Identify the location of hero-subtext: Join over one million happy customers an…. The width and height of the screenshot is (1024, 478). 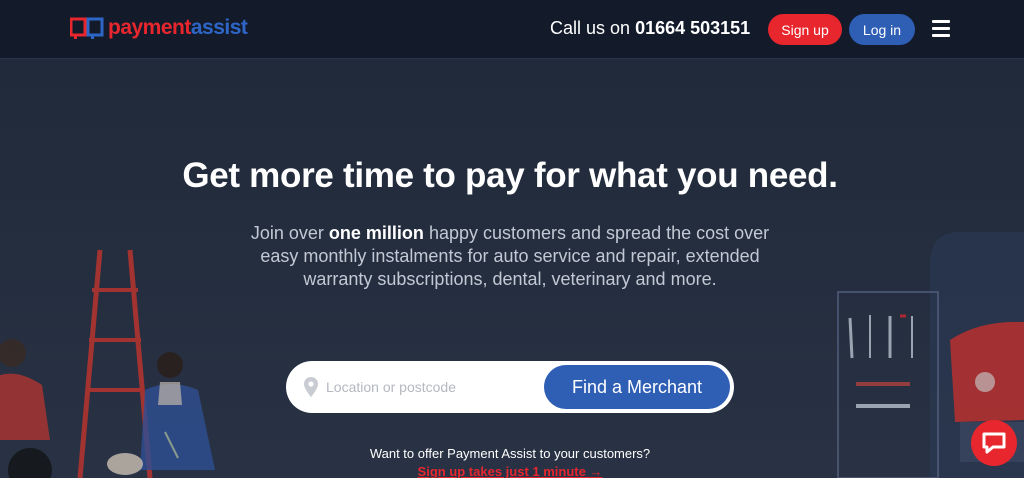
(510, 256).